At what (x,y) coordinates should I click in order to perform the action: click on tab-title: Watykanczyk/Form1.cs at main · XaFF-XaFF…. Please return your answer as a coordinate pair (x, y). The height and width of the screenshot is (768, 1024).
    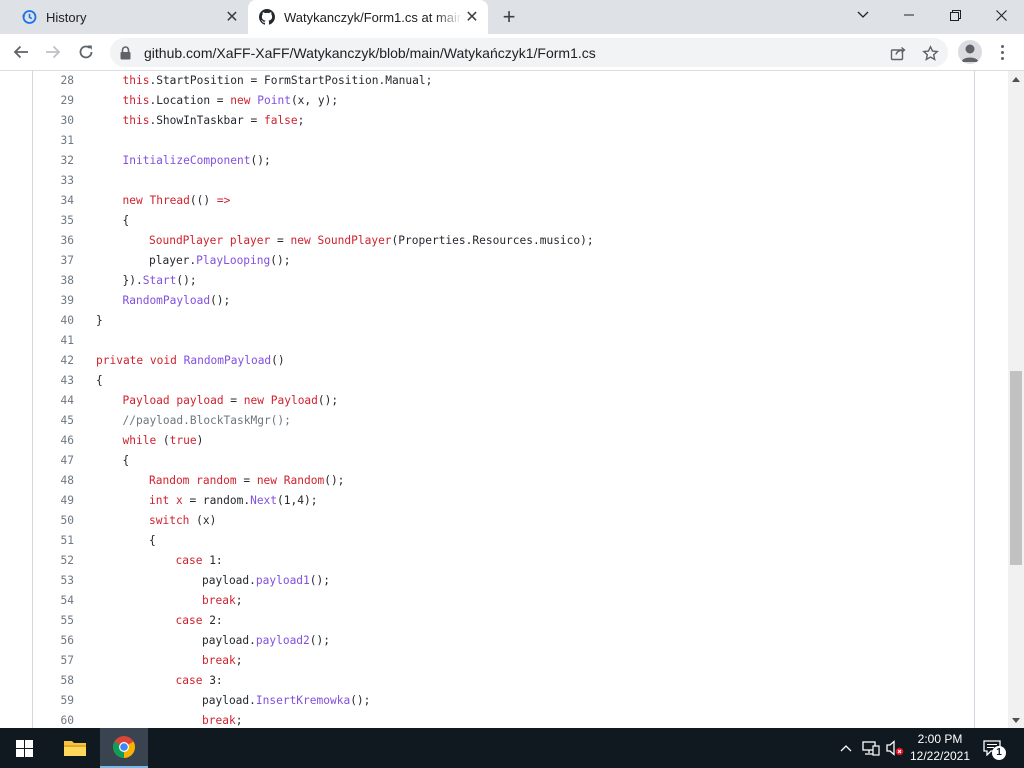
    Looking at the image, I should click on (373, 17).